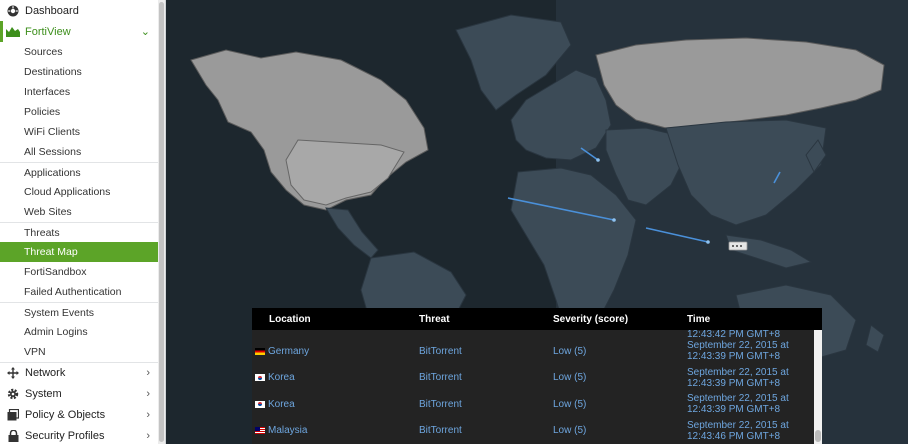 The height and width of the screenshot is (444, 908). Describe the element at coordinates (740, 83) in the screenshot. I see `russia-highlight` at that location.